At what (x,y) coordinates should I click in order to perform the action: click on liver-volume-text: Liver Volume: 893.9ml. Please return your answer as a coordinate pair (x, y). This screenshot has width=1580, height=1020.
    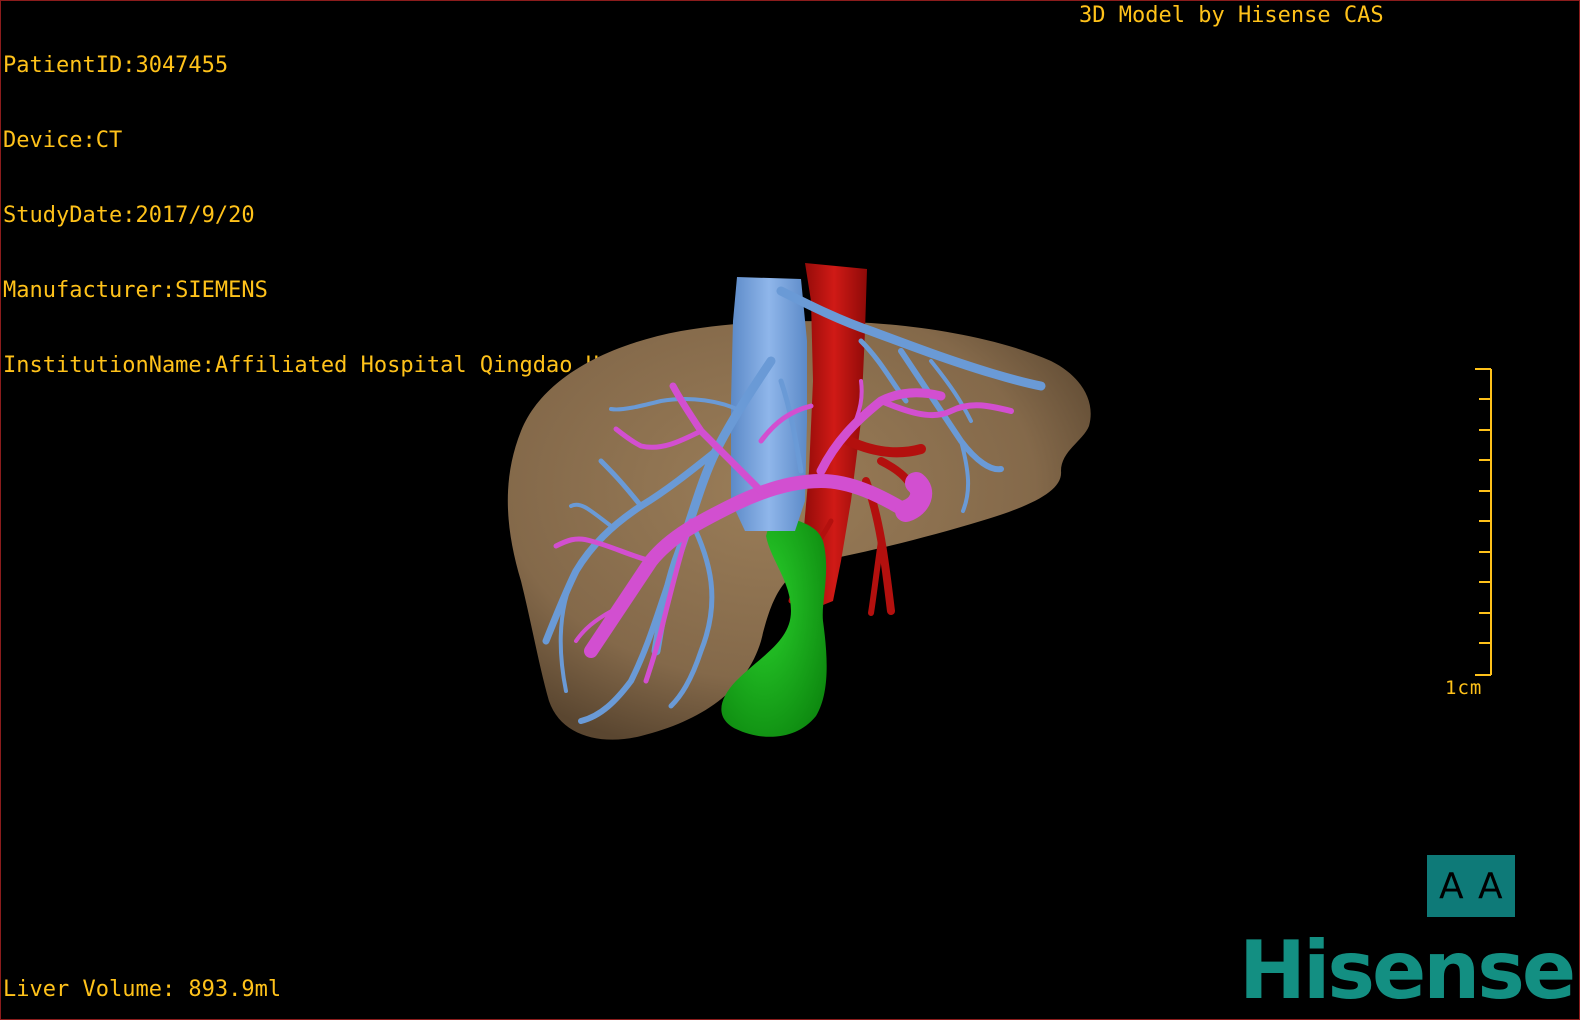
    Looking at the image, I should click on (142, 989).